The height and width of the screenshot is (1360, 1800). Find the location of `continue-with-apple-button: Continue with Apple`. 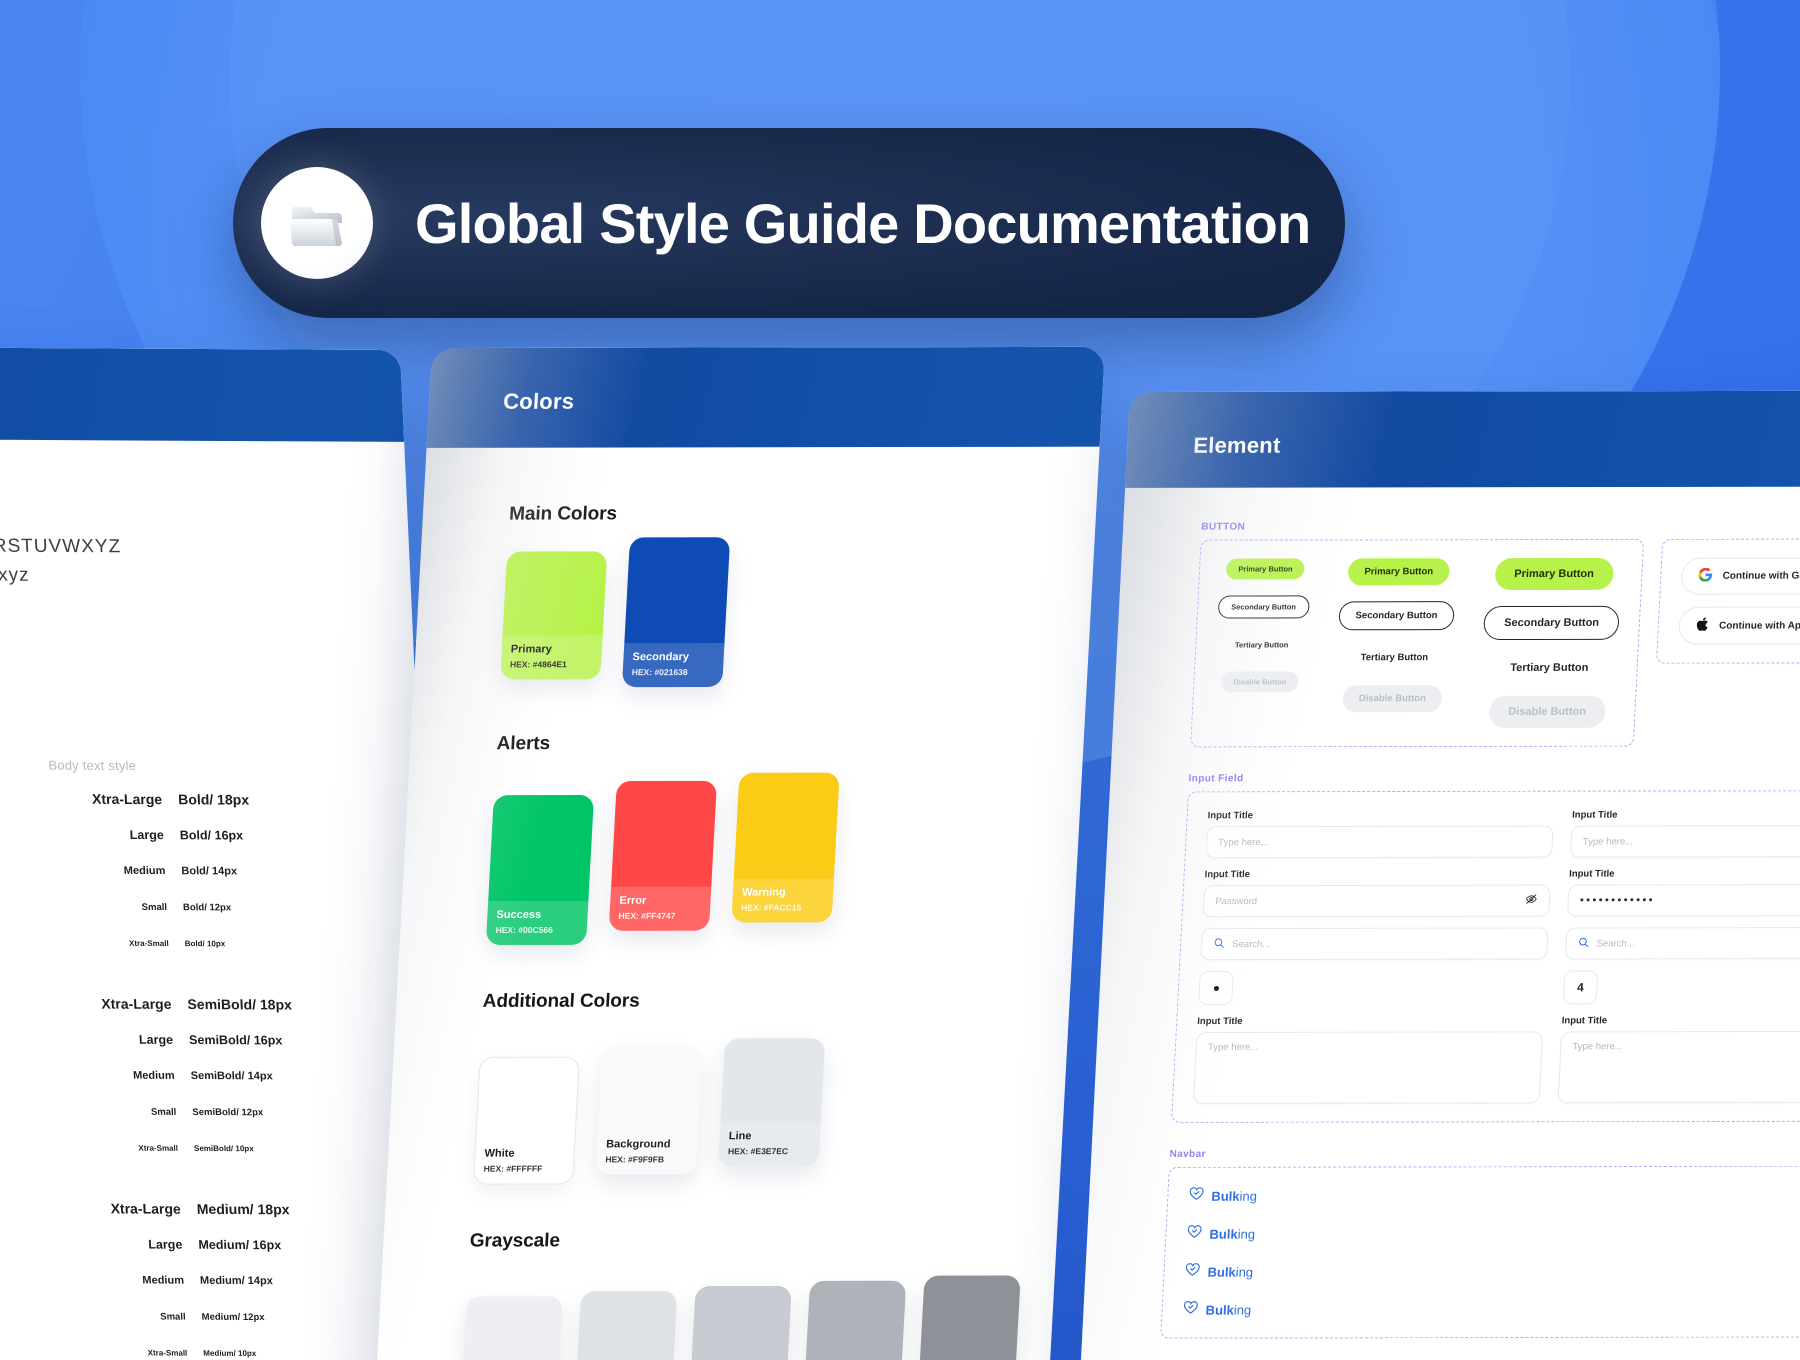

continue-with-apple-button: Continue with Apple is located at coordinates (1739, 625).